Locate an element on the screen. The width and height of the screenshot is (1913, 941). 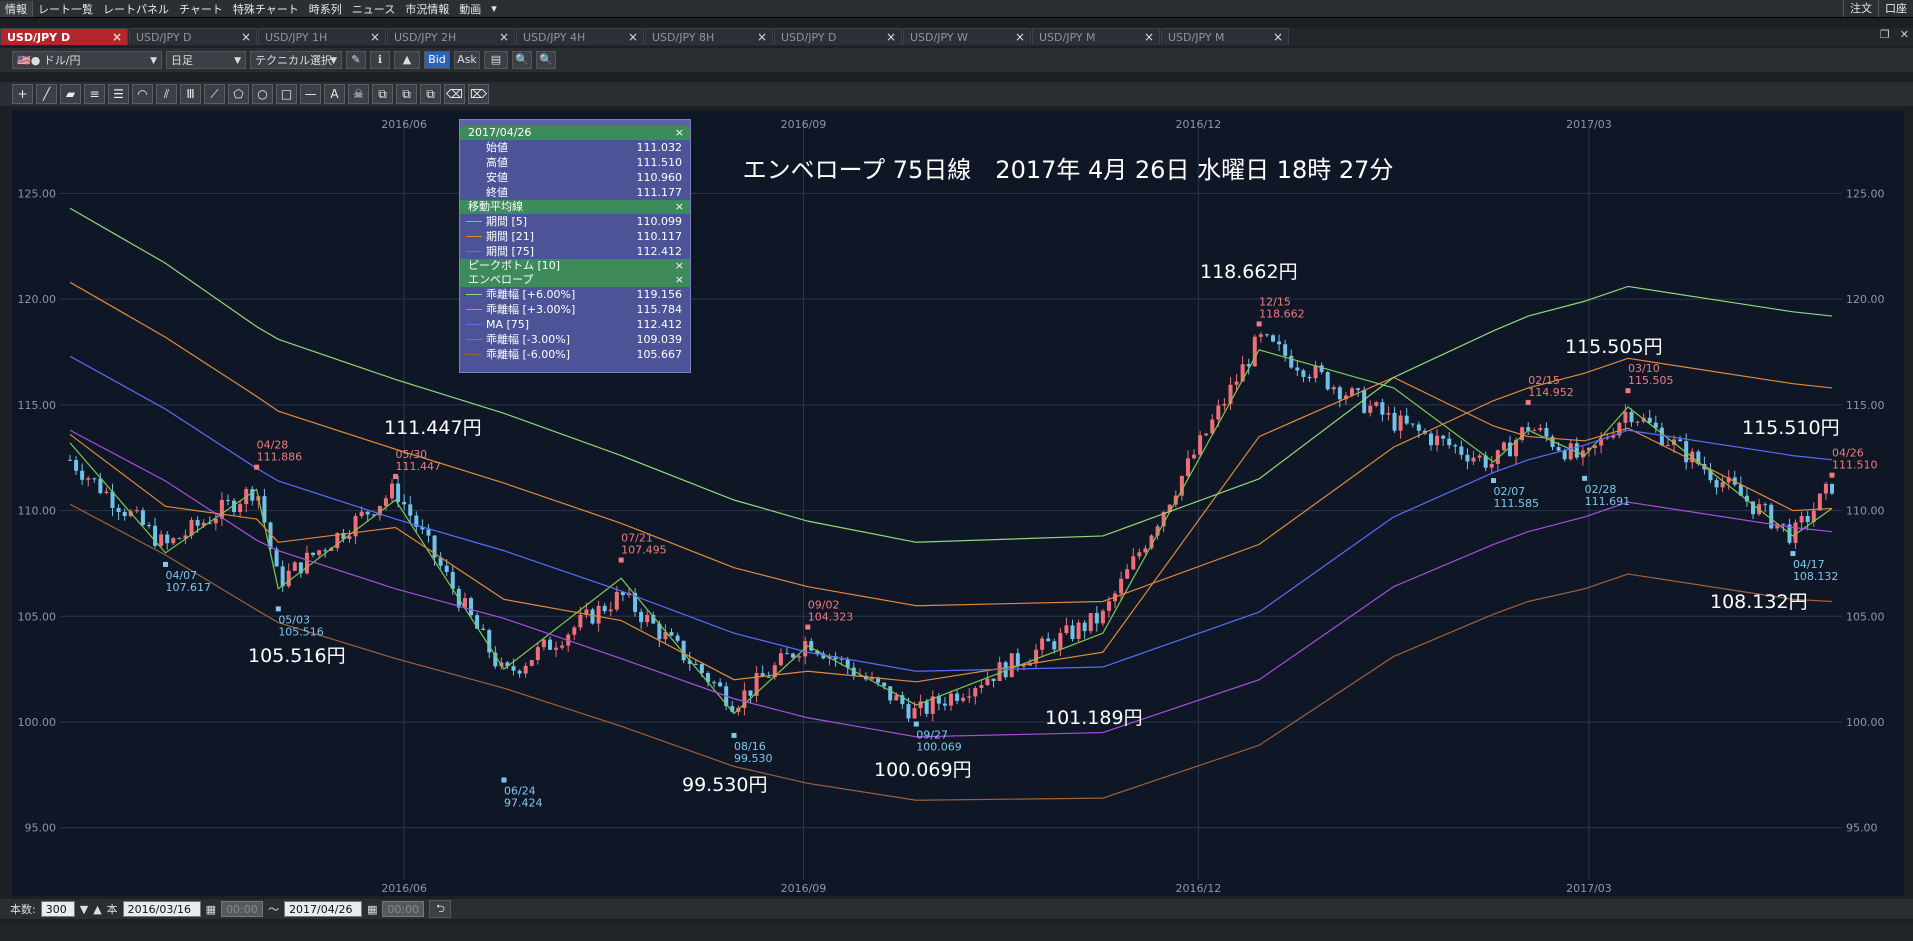
refresh-icon: ⮌ is located at coordinates (440, 909).